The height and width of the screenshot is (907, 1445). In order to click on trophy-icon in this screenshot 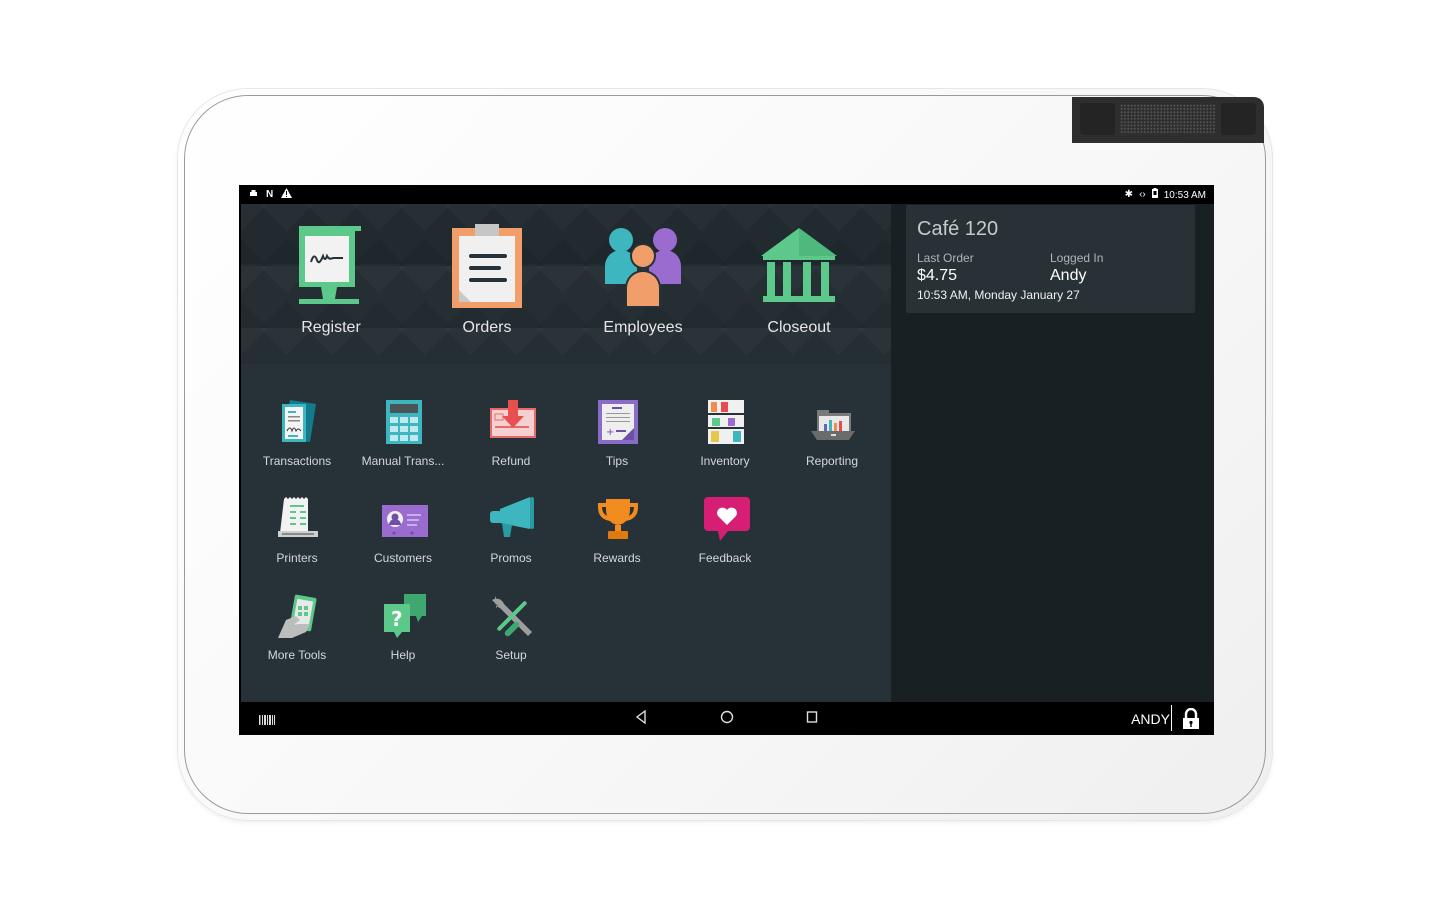, I will do `click(618, 519)`.